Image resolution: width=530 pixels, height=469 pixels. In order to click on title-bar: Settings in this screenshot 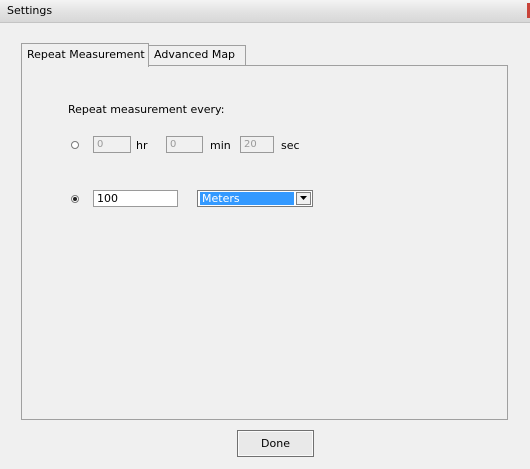, I will do `click(265, 11)`.